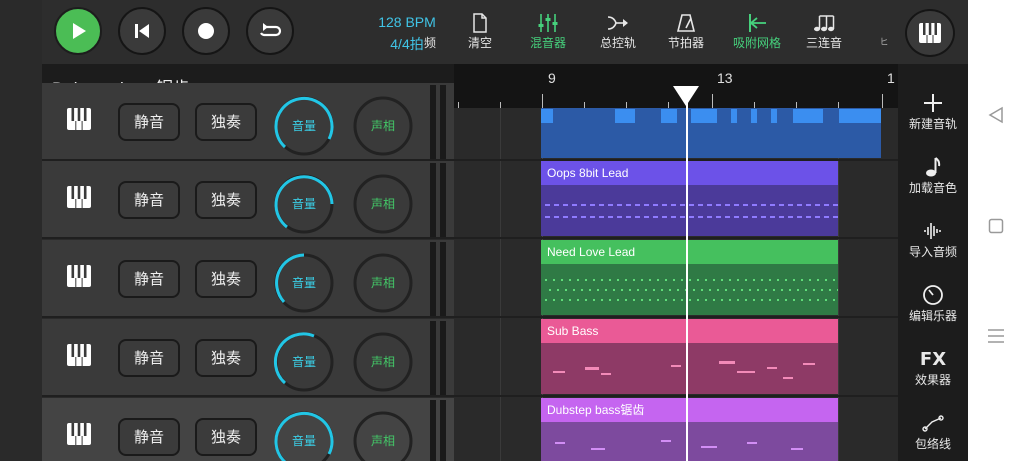  I want to click on effects-label: 效果器, so click(932, 380).